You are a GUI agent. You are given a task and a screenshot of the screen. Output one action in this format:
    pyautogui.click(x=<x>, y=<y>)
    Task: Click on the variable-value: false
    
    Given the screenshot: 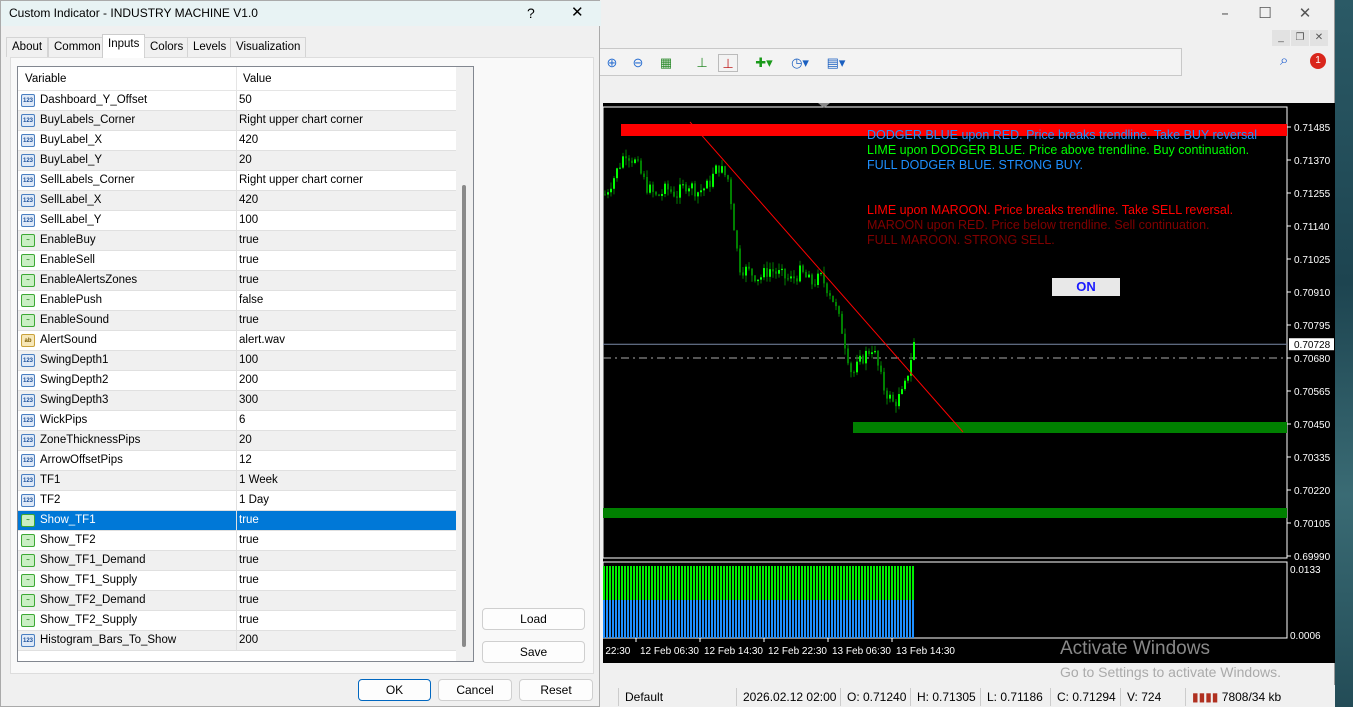 What is the action you would take?
    pyautogui.click(x=251, y=300)
    